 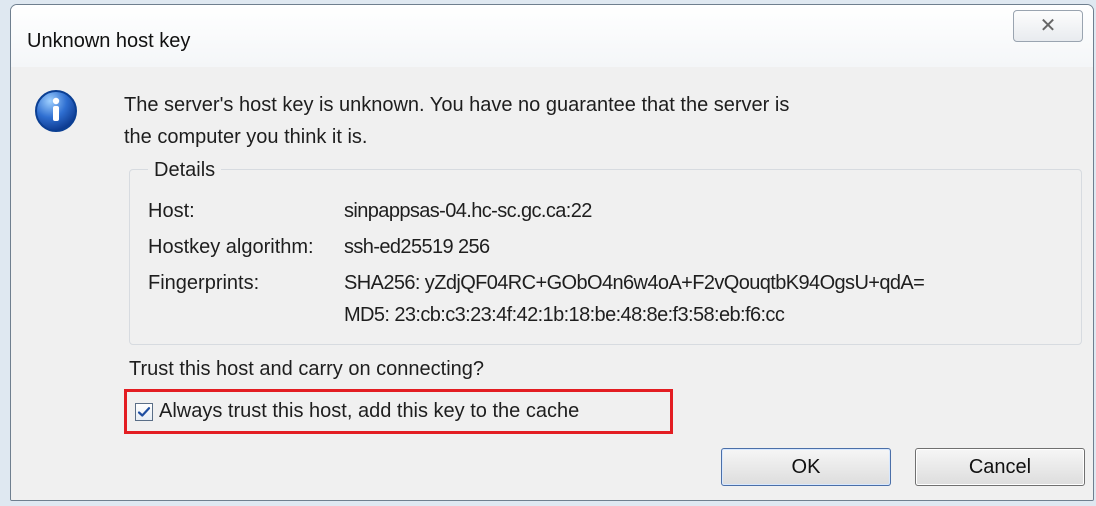 I want to click on checkmark-icon, so click(x=144, y=411).